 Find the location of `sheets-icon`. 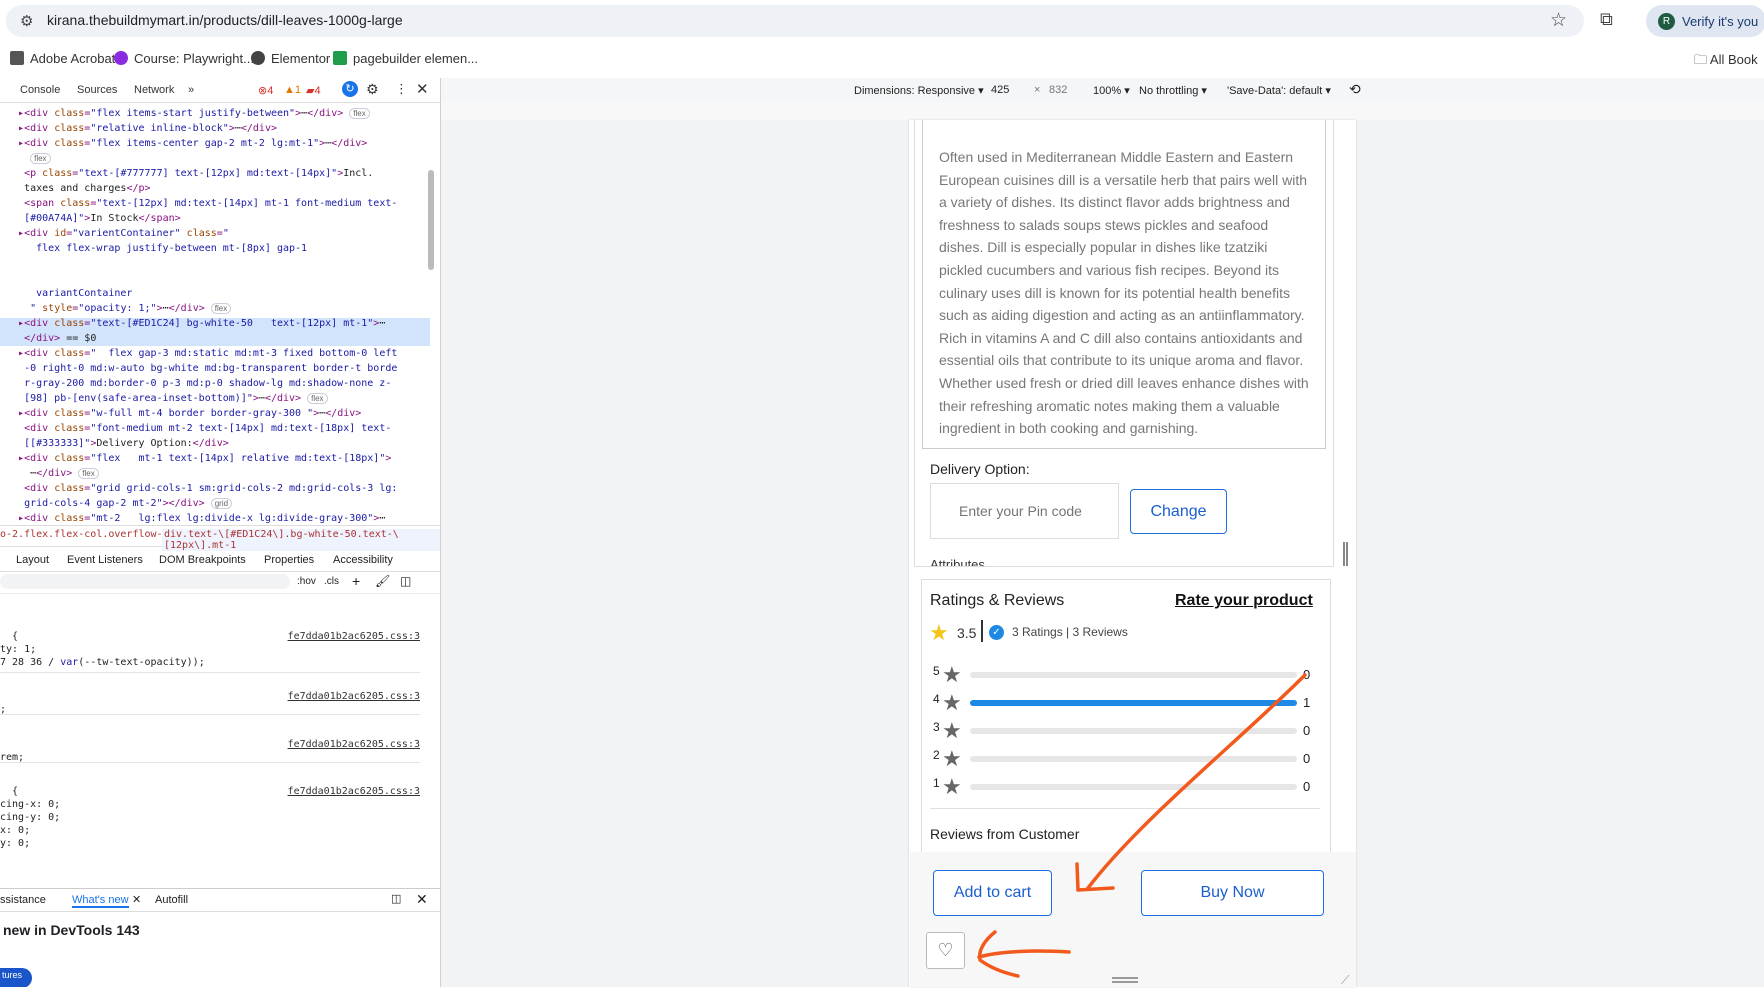

sheets-icon is located at coordinates (340, 58).